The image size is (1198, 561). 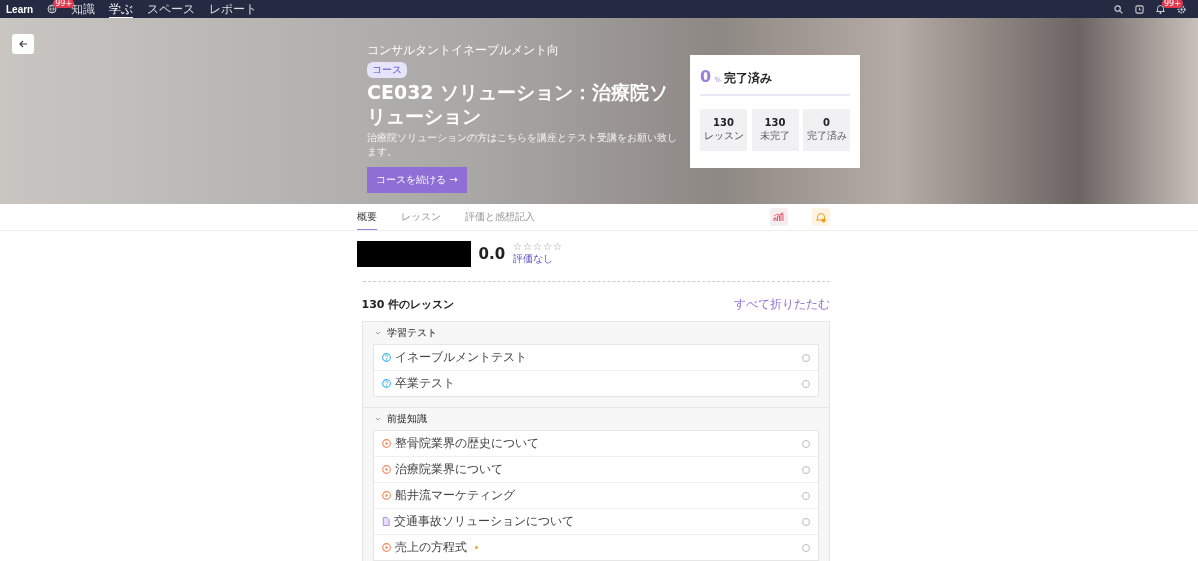 I want to click on stat-value: 0, so click(x=826, y=122).